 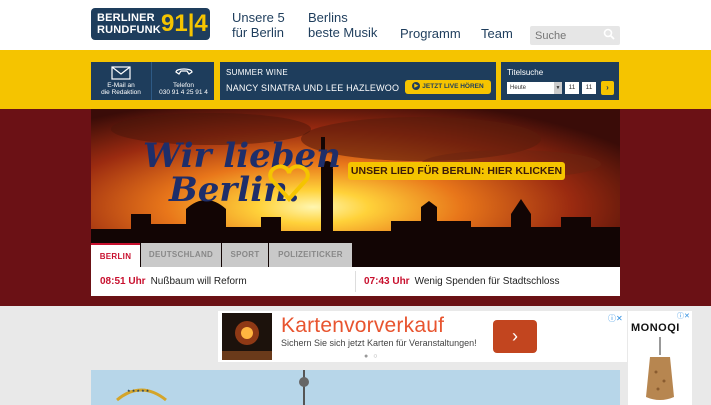 I want to click on site-logo: BERLINER RUNDFUNK 91|4, so click(x=150, y=24).